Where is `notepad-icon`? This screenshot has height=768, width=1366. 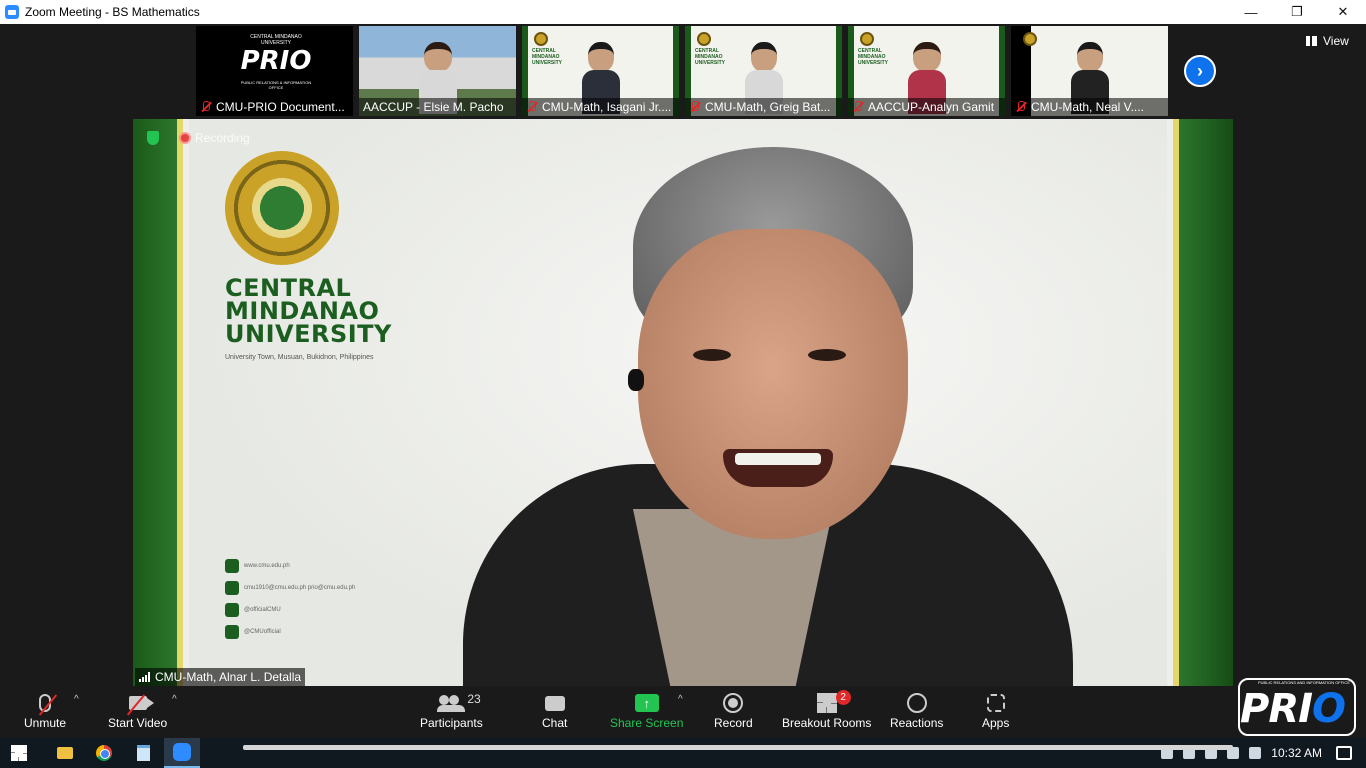 notepad-icon is located at coordinates (143, 753).